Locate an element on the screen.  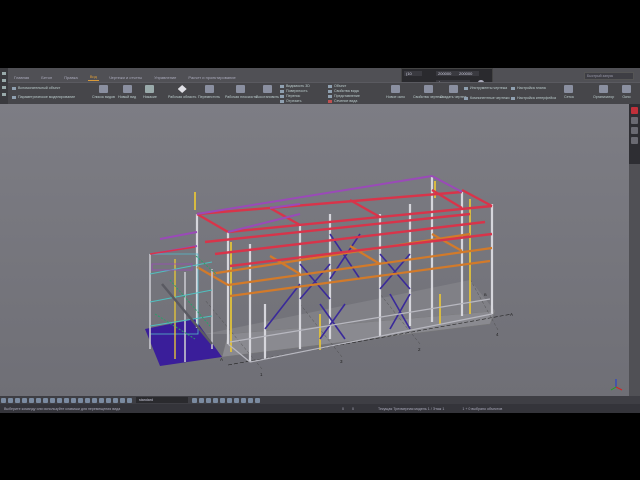
filter-dropdown-icon is located at coordinates (194, 400).